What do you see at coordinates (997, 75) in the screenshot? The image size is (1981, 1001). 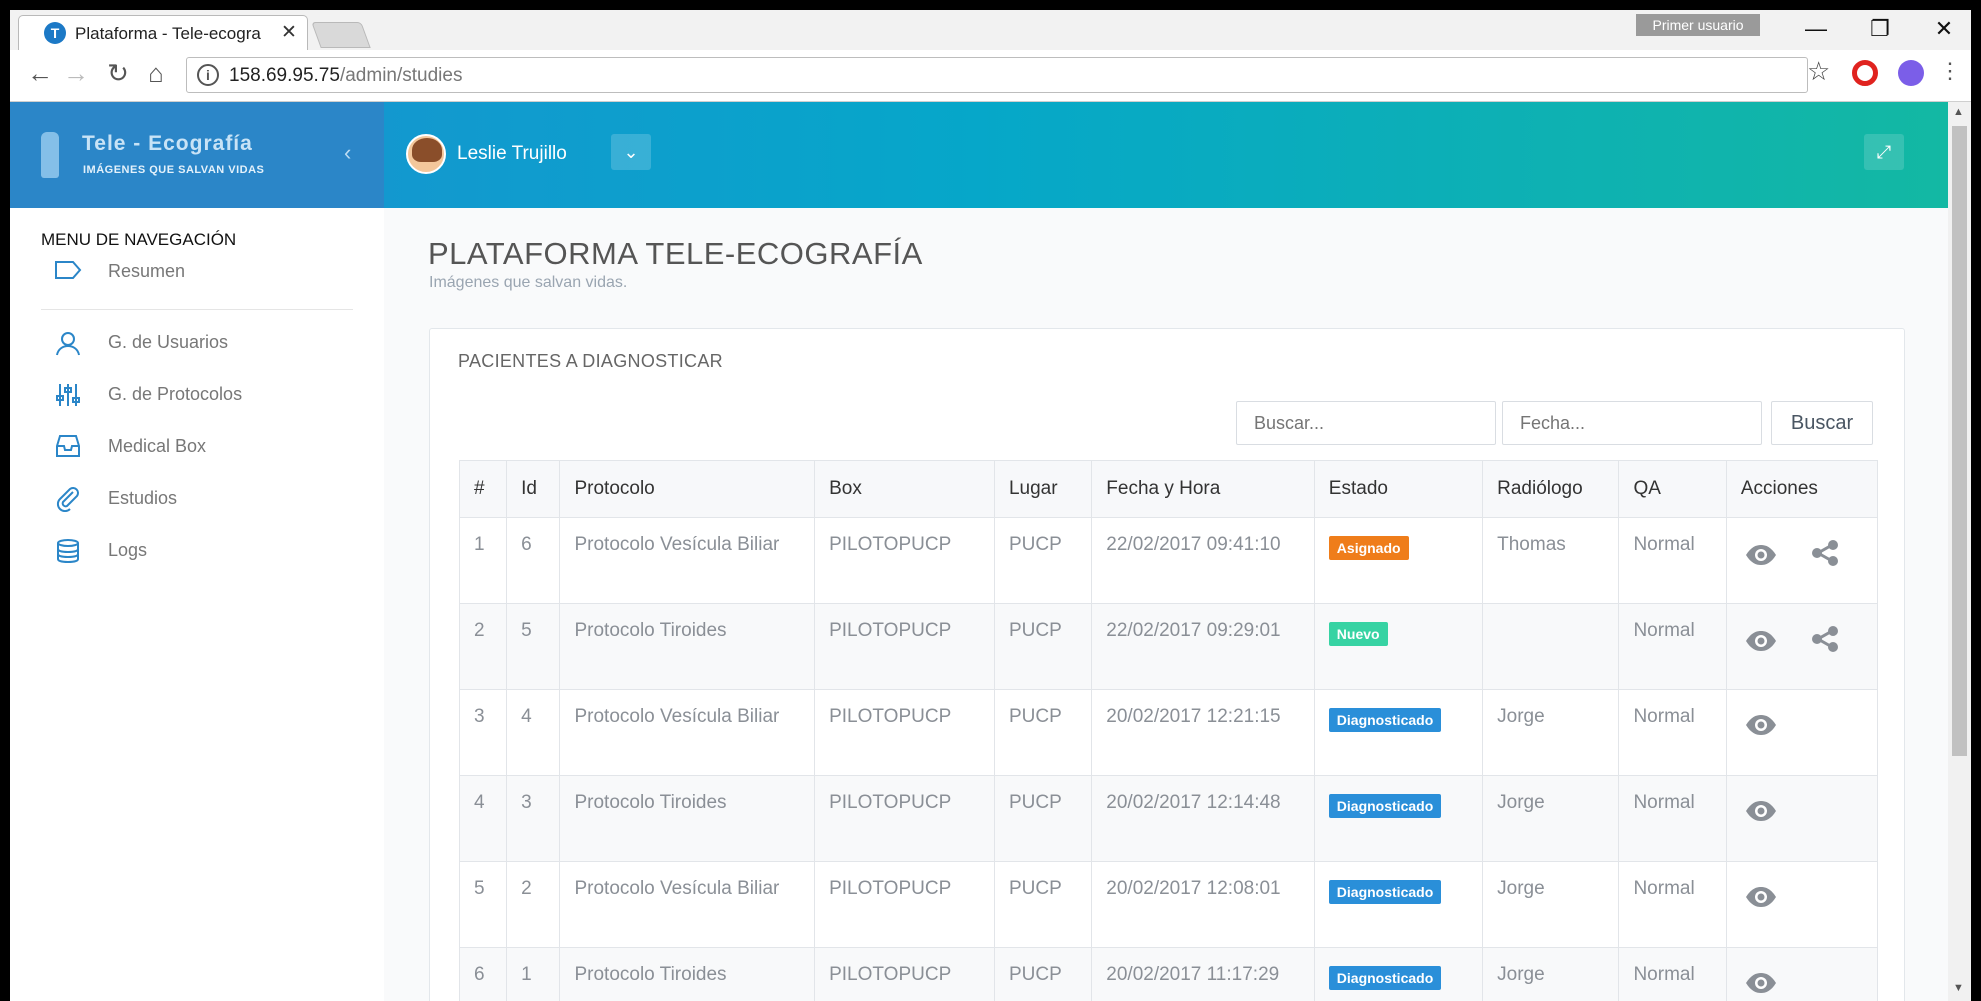 I see `address-bar: i 158.69.95.75/admin/studies` at bounding box center [997, 75].